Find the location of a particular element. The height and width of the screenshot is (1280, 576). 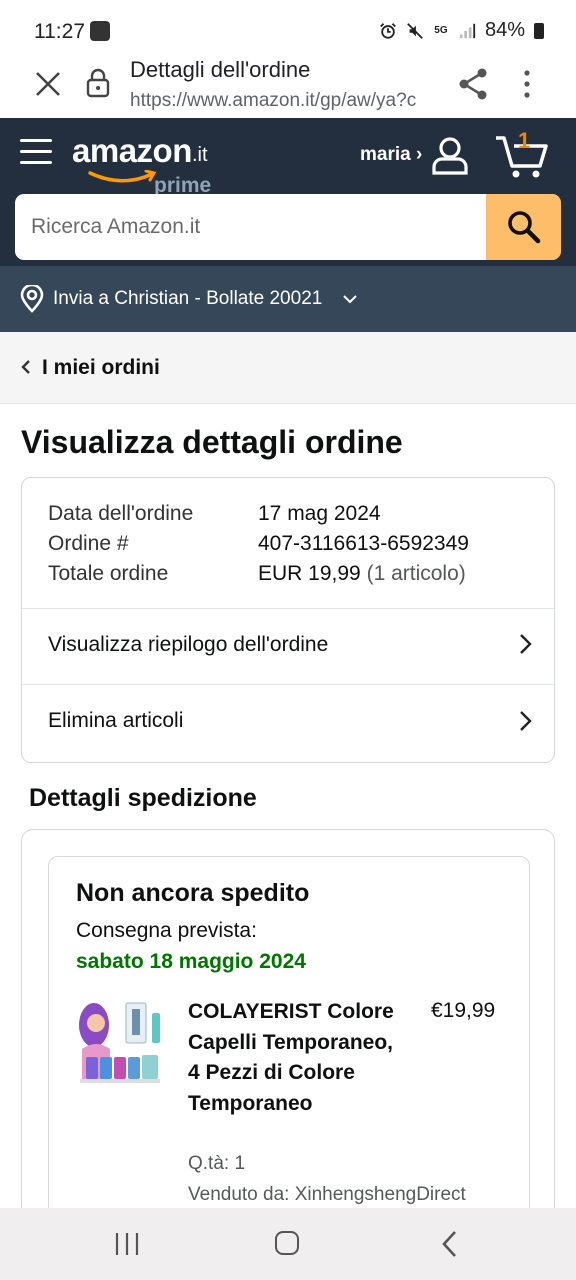

app-notification-icon is located at coordinates (100, 31).